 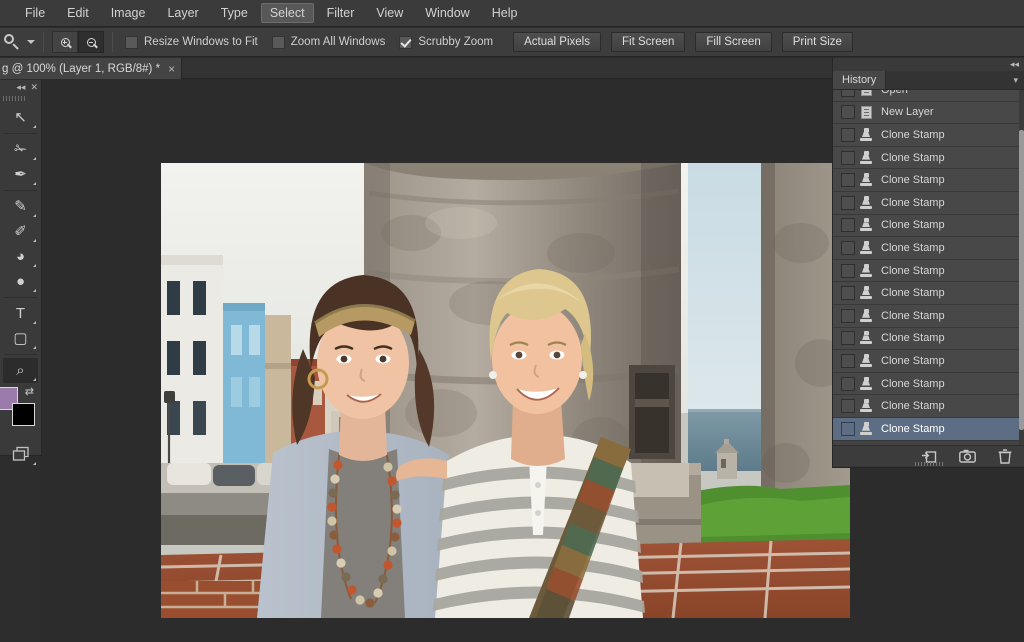 What do you see at coordinates (20, 98) in the screenshot?
I see `tools-panel-grip` at bounding box center [20, 98].